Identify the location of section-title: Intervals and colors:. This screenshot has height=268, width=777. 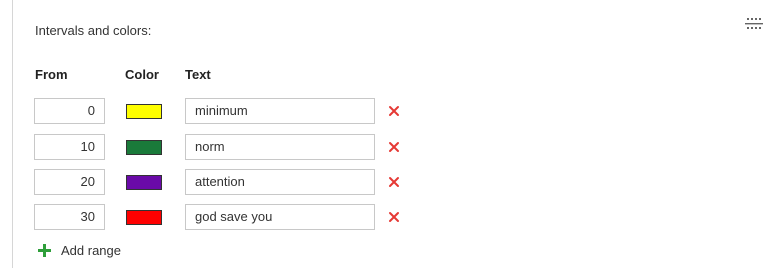
(93, 30).